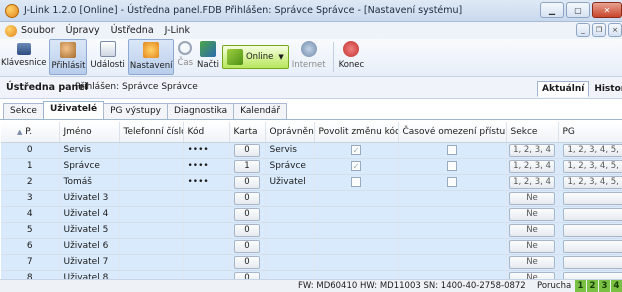 The height and width of the screenshot is (292, 622). I want to click on maximize-icon: ▢, so click(578, 10).